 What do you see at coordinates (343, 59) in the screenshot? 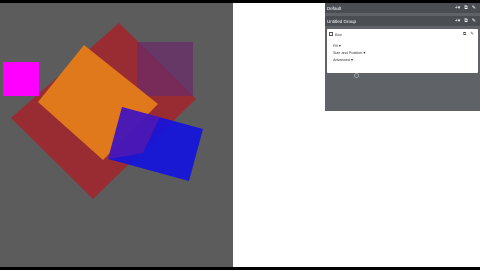
I see `advanced-section-toggle: Advanced ▾` at bounding box center [343, 59].